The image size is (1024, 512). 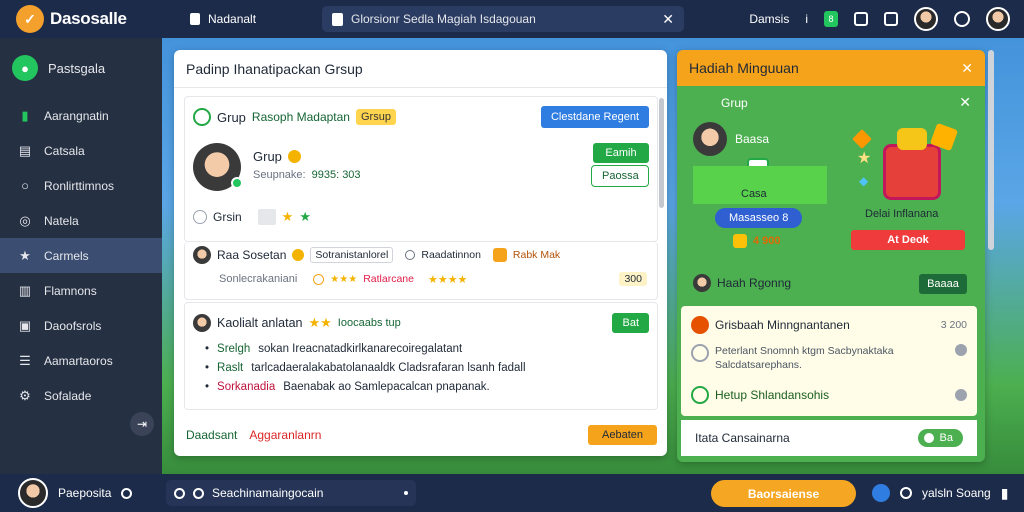 What do you see at coordinates (740, 241) in the screenshot?
I see `coin-icon` at bounding box center [740, 241].